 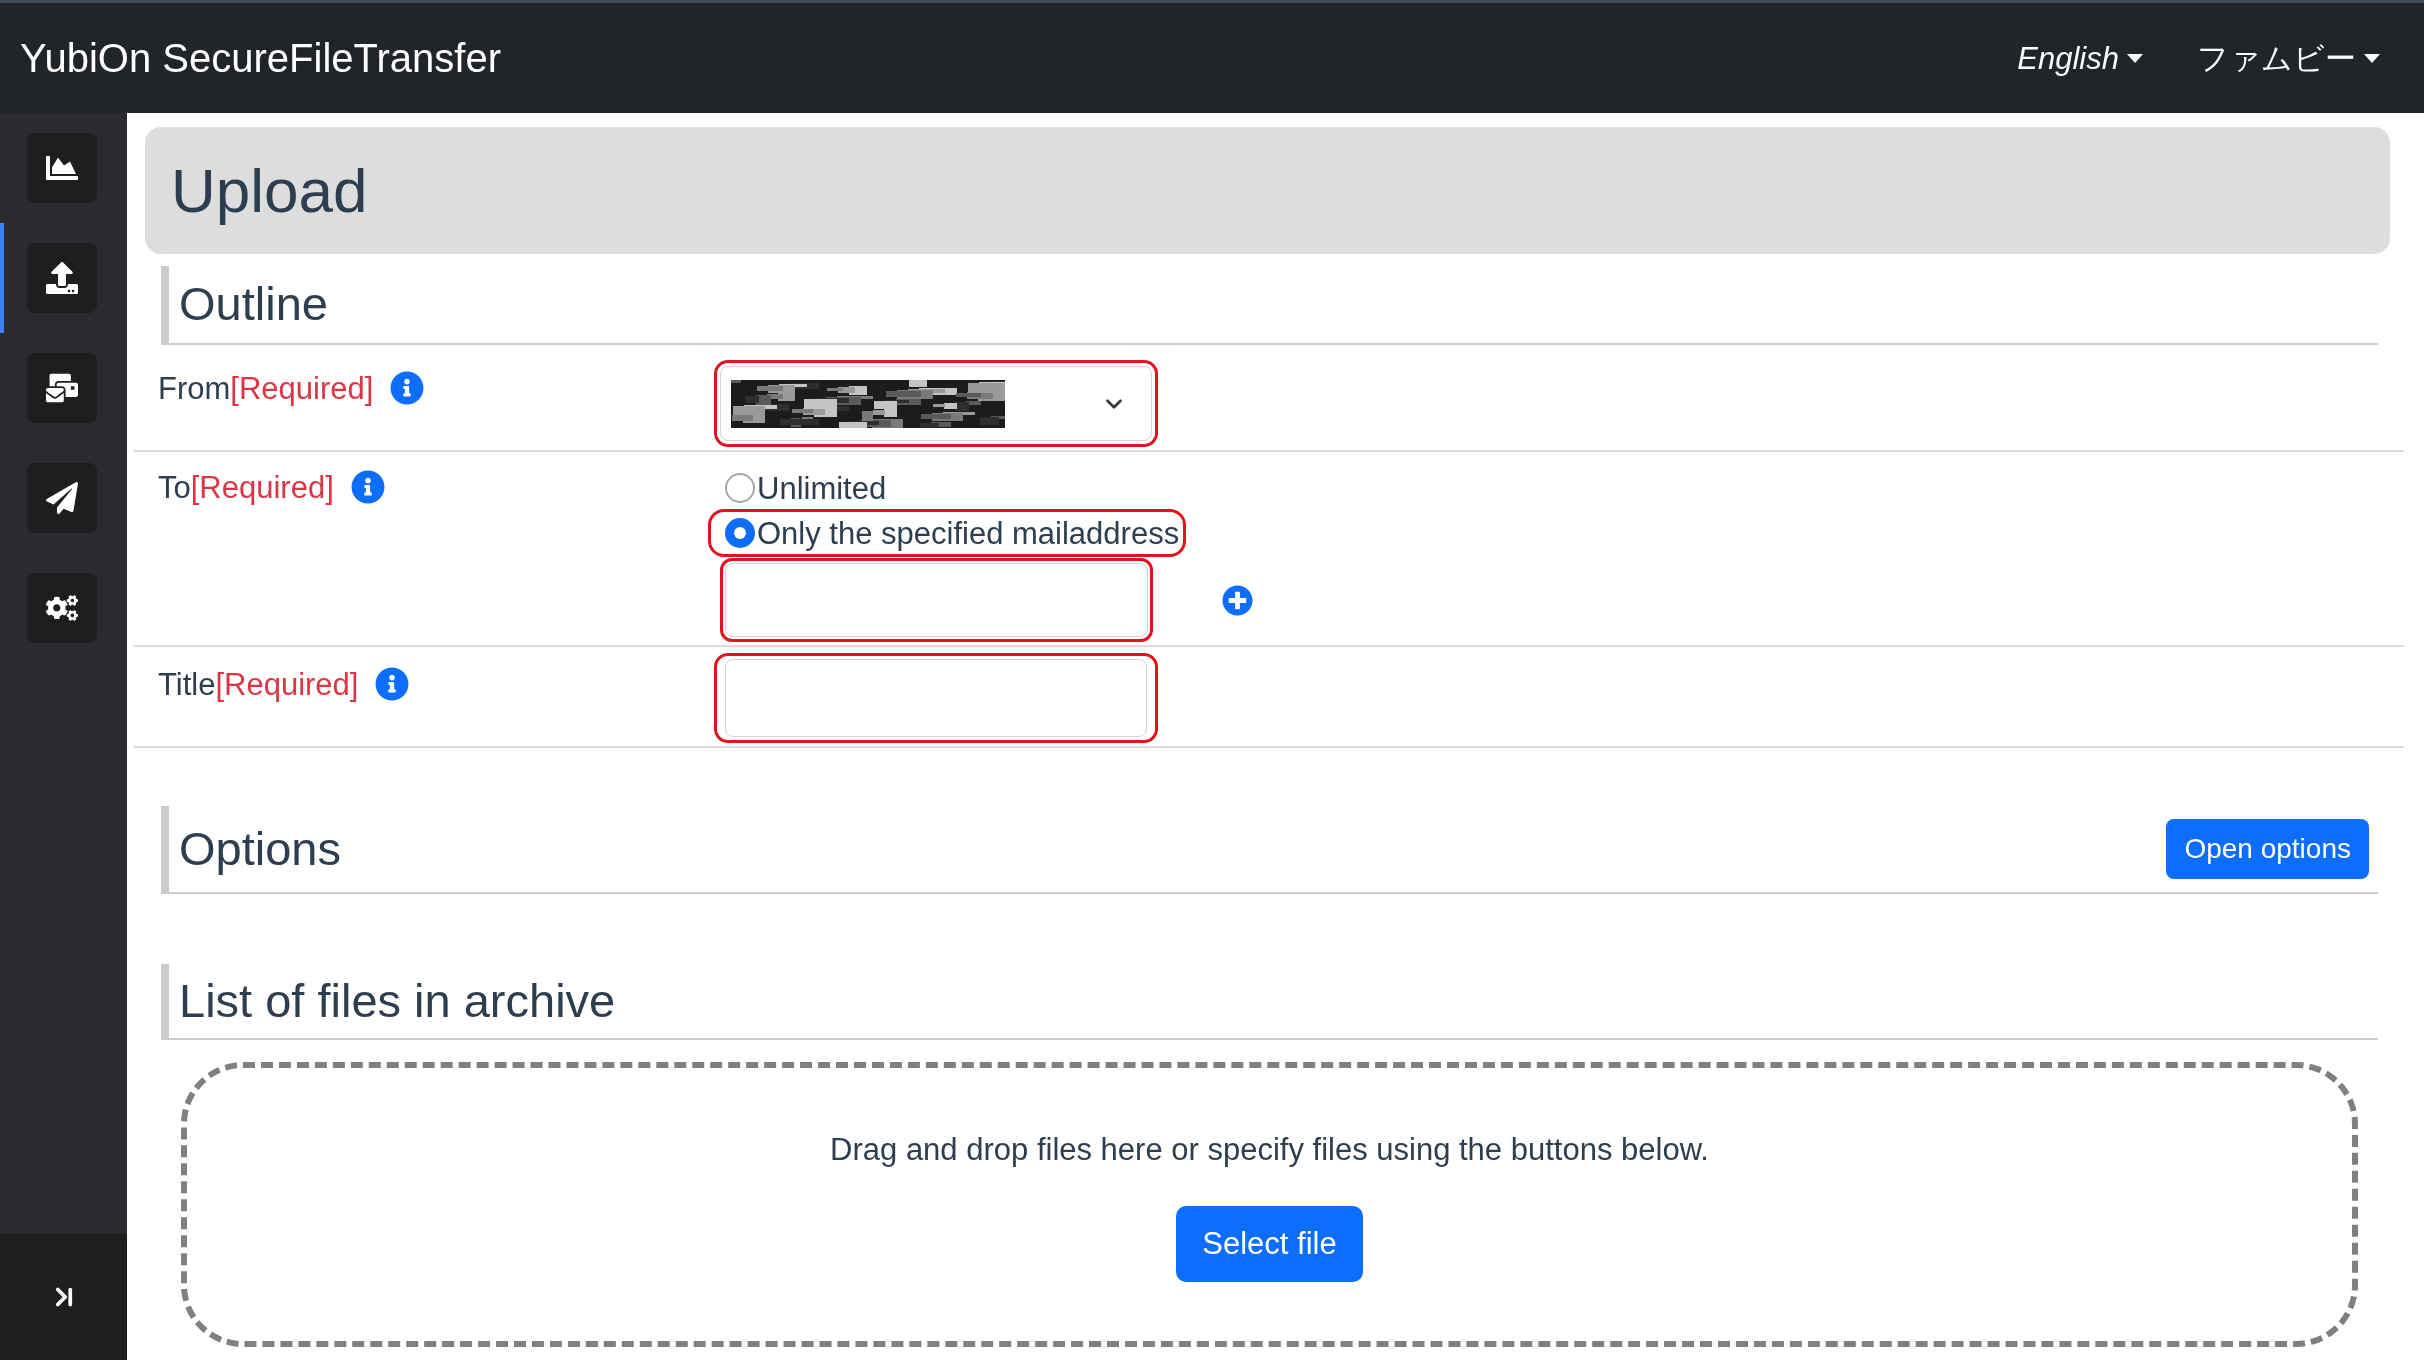 I want to click on envelopes-icon, so click(x=62, y=388).